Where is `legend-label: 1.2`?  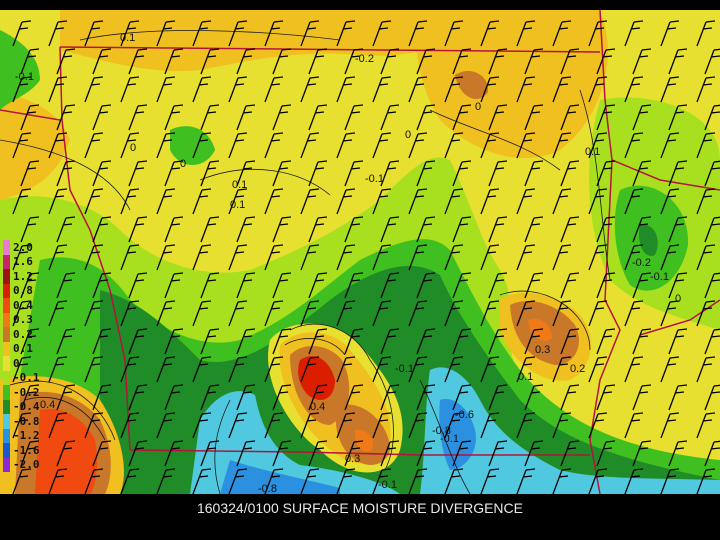 legend-label: 1.2 is located at coordinates (23, 276).